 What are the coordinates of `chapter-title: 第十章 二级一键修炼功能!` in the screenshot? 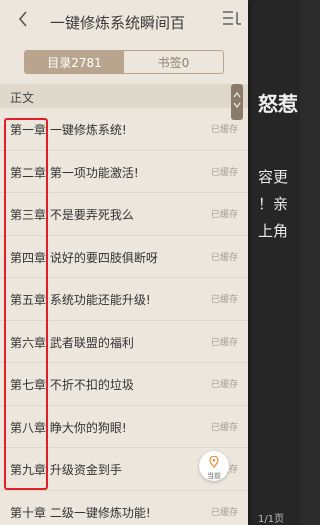 It's located at (80, 512).